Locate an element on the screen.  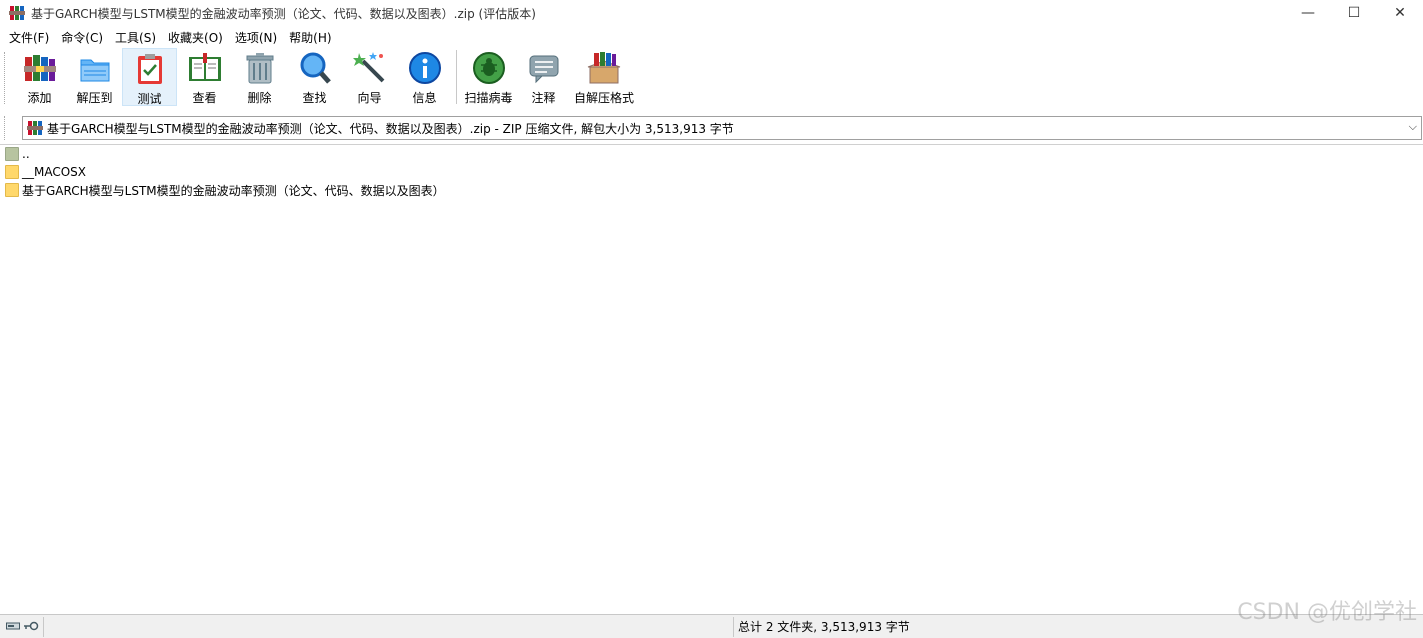
list-item: __MACOSX is located at coordinates (711, 172).